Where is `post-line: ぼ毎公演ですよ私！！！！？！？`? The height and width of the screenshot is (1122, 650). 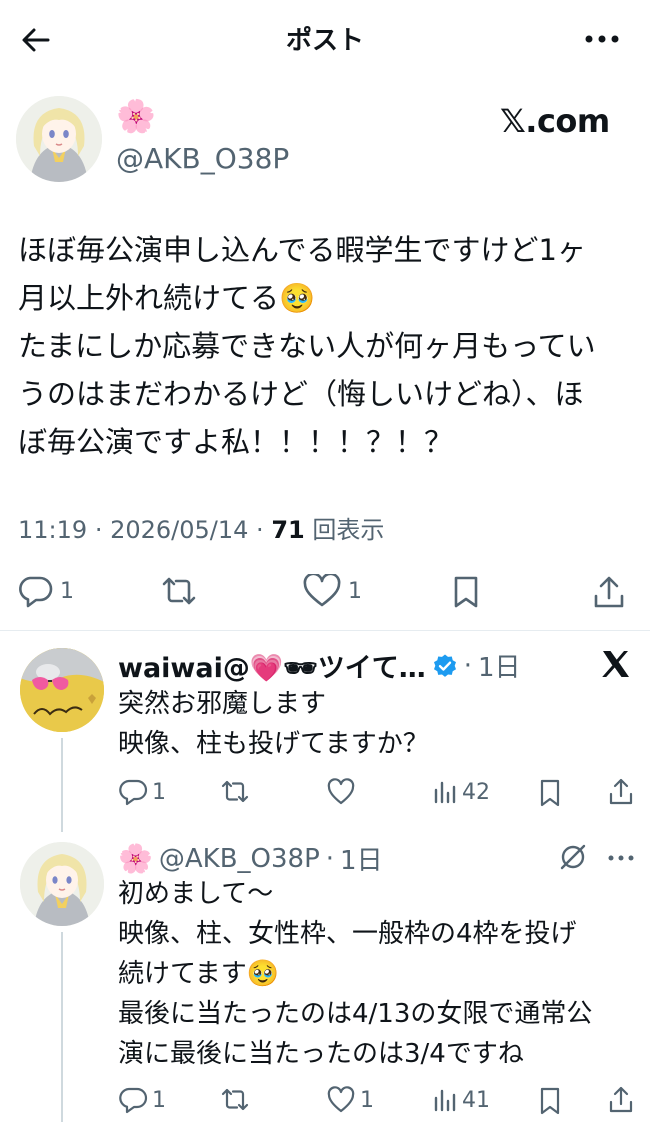
post-line: ぼ毎公演ですよ私！！！！？！？ is located at coordinates (236, 442).